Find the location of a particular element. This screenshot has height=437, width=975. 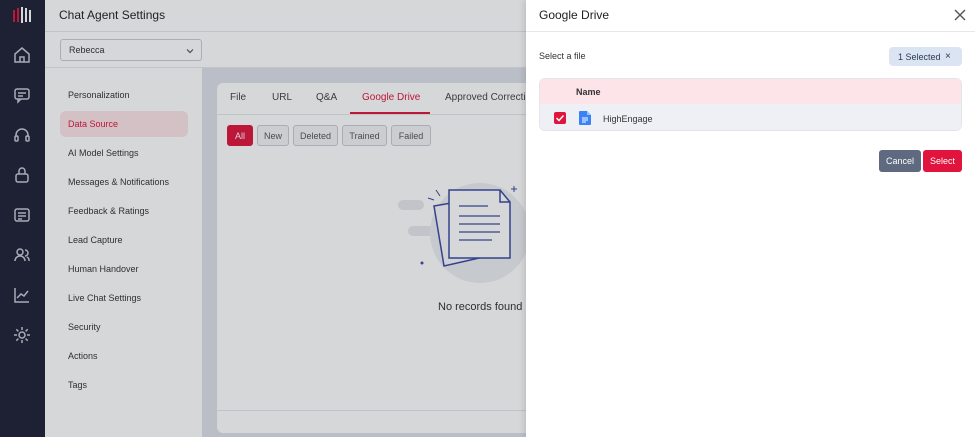

selected-count-text: 1 Selected is located at coordinates (919, 57).